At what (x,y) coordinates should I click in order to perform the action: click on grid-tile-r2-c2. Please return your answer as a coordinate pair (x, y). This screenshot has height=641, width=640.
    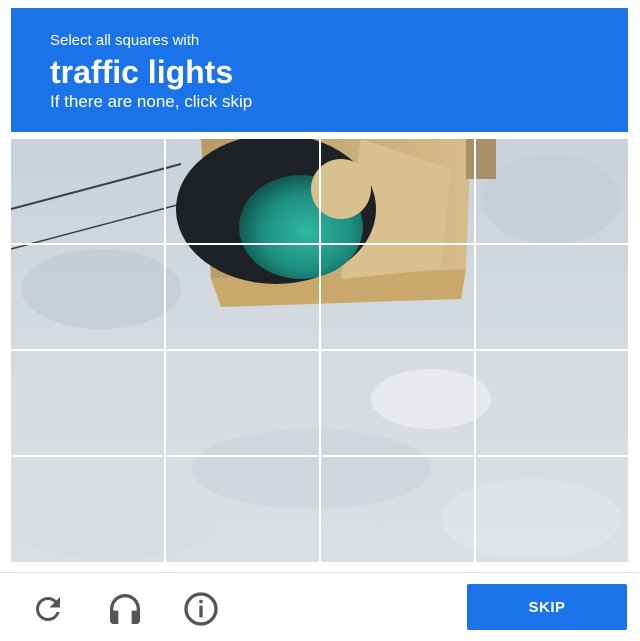
    Looking at the image, I should click on (242, 297).